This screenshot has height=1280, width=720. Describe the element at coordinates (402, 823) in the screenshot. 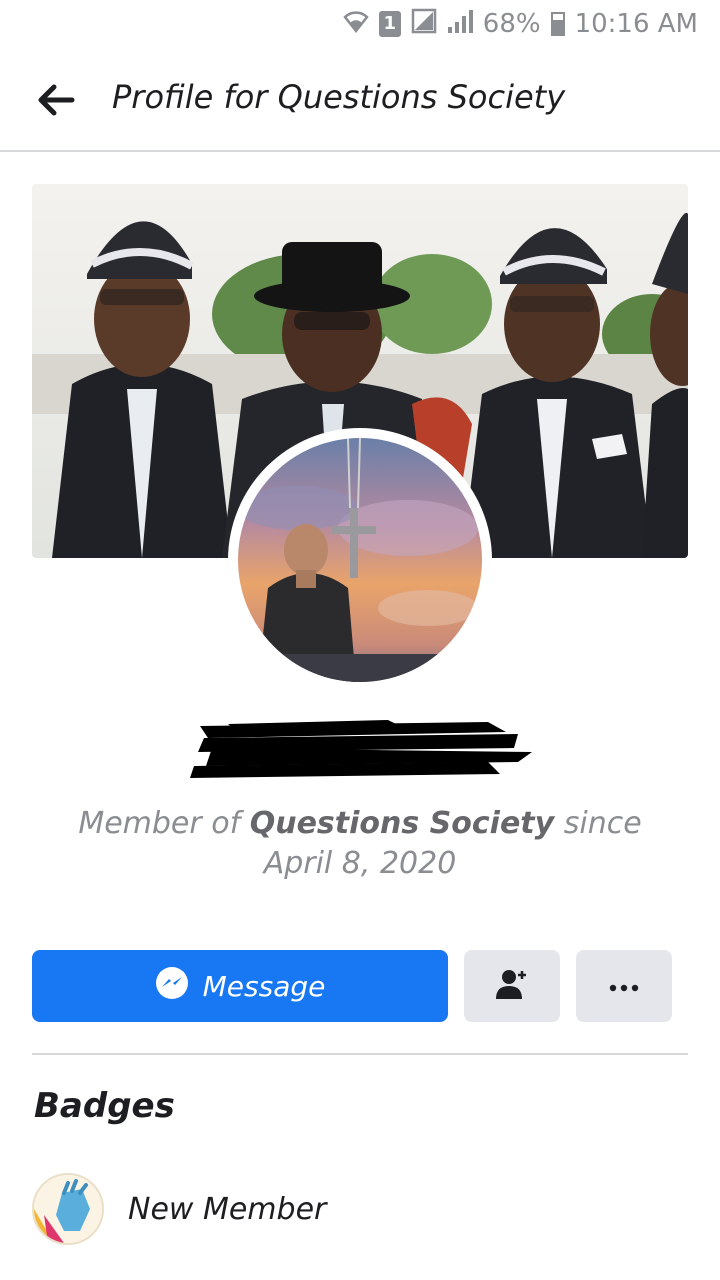

I see `group-name: Questions Society` at that location.